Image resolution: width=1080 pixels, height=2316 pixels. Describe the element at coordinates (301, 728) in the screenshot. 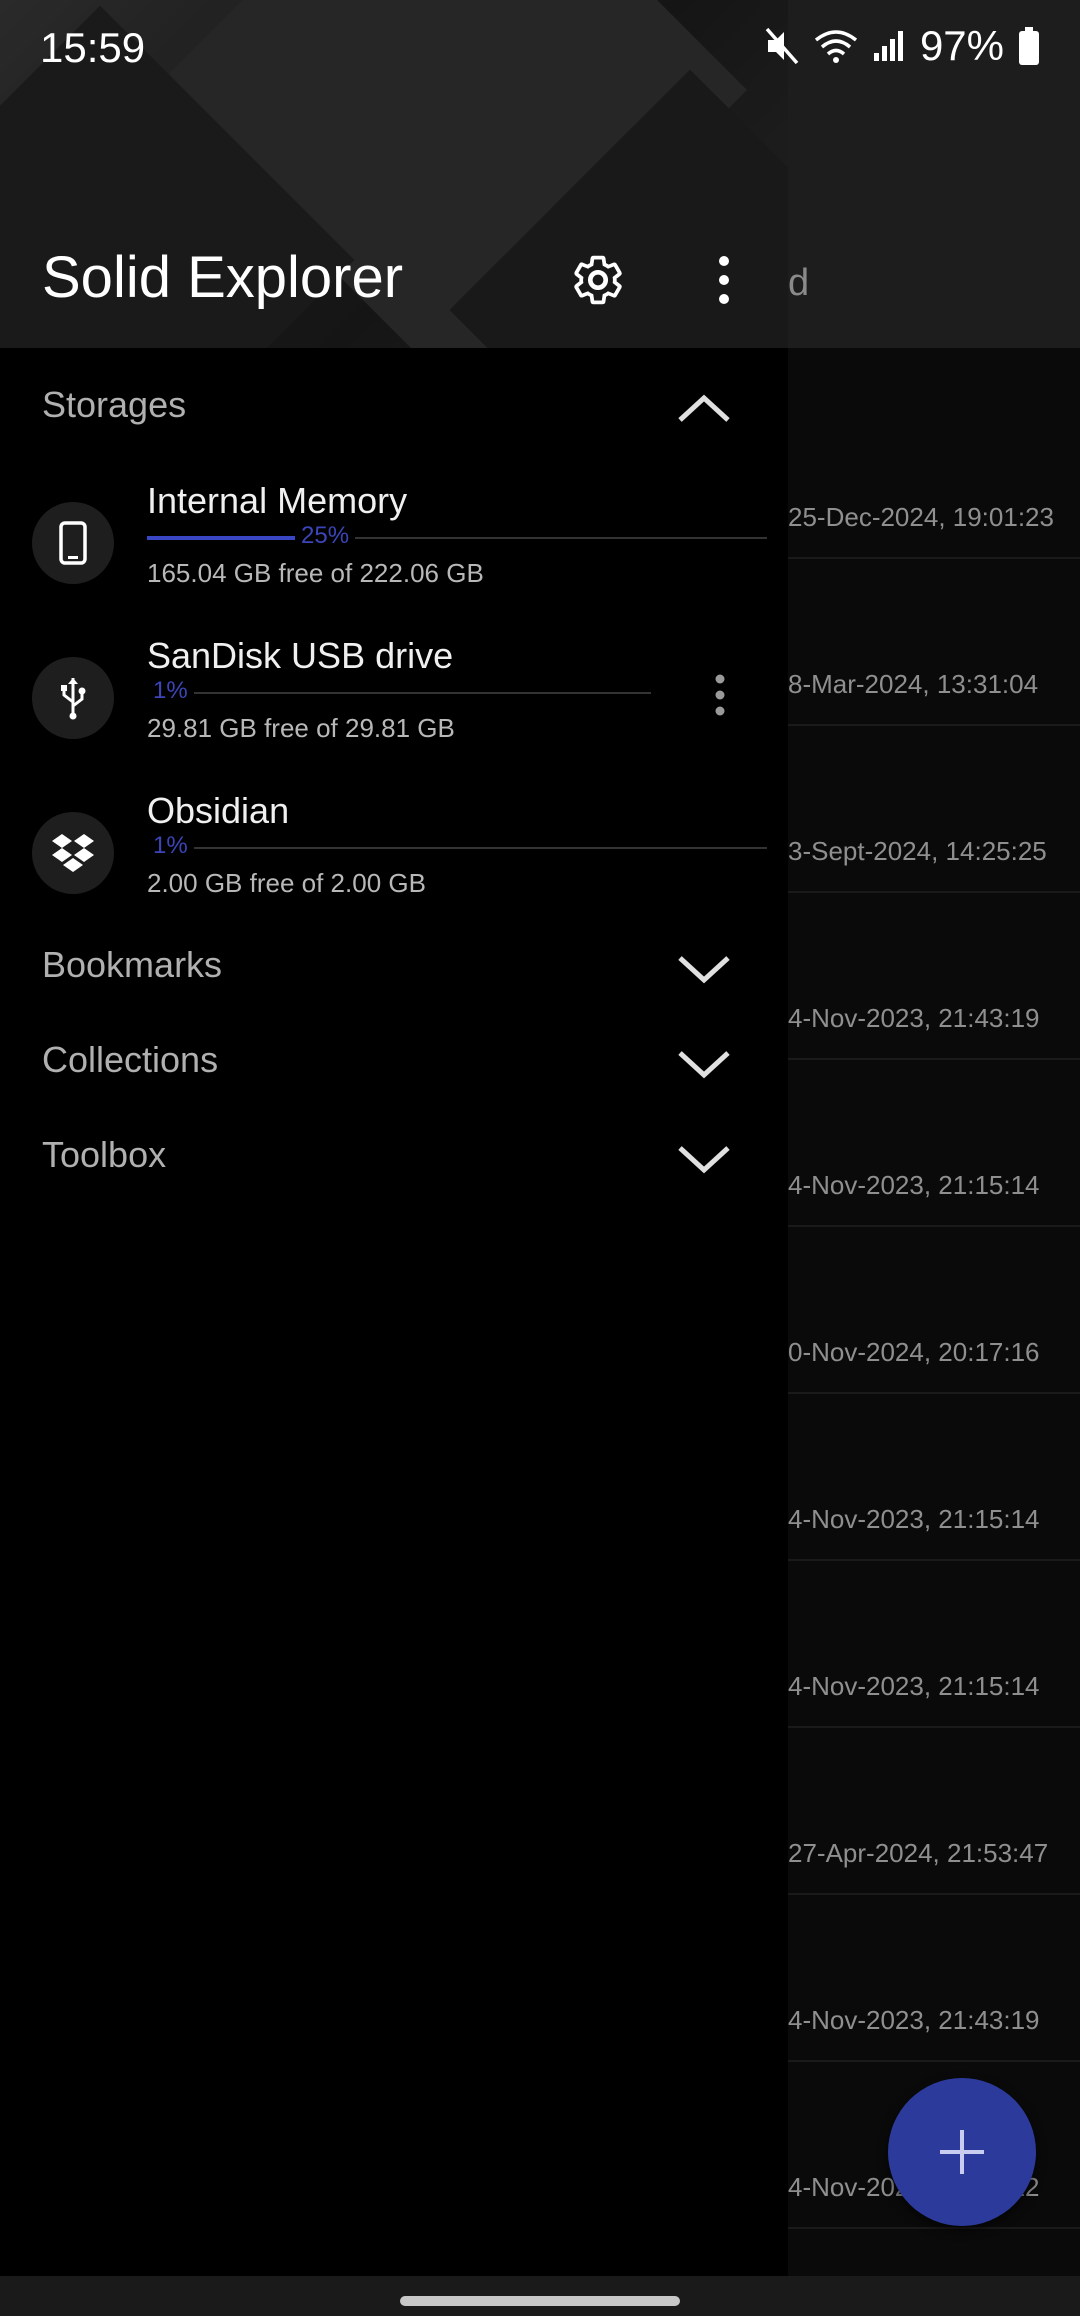

I see `storage-free-text: 29.81 GB free of 29.81 GB` at that location.